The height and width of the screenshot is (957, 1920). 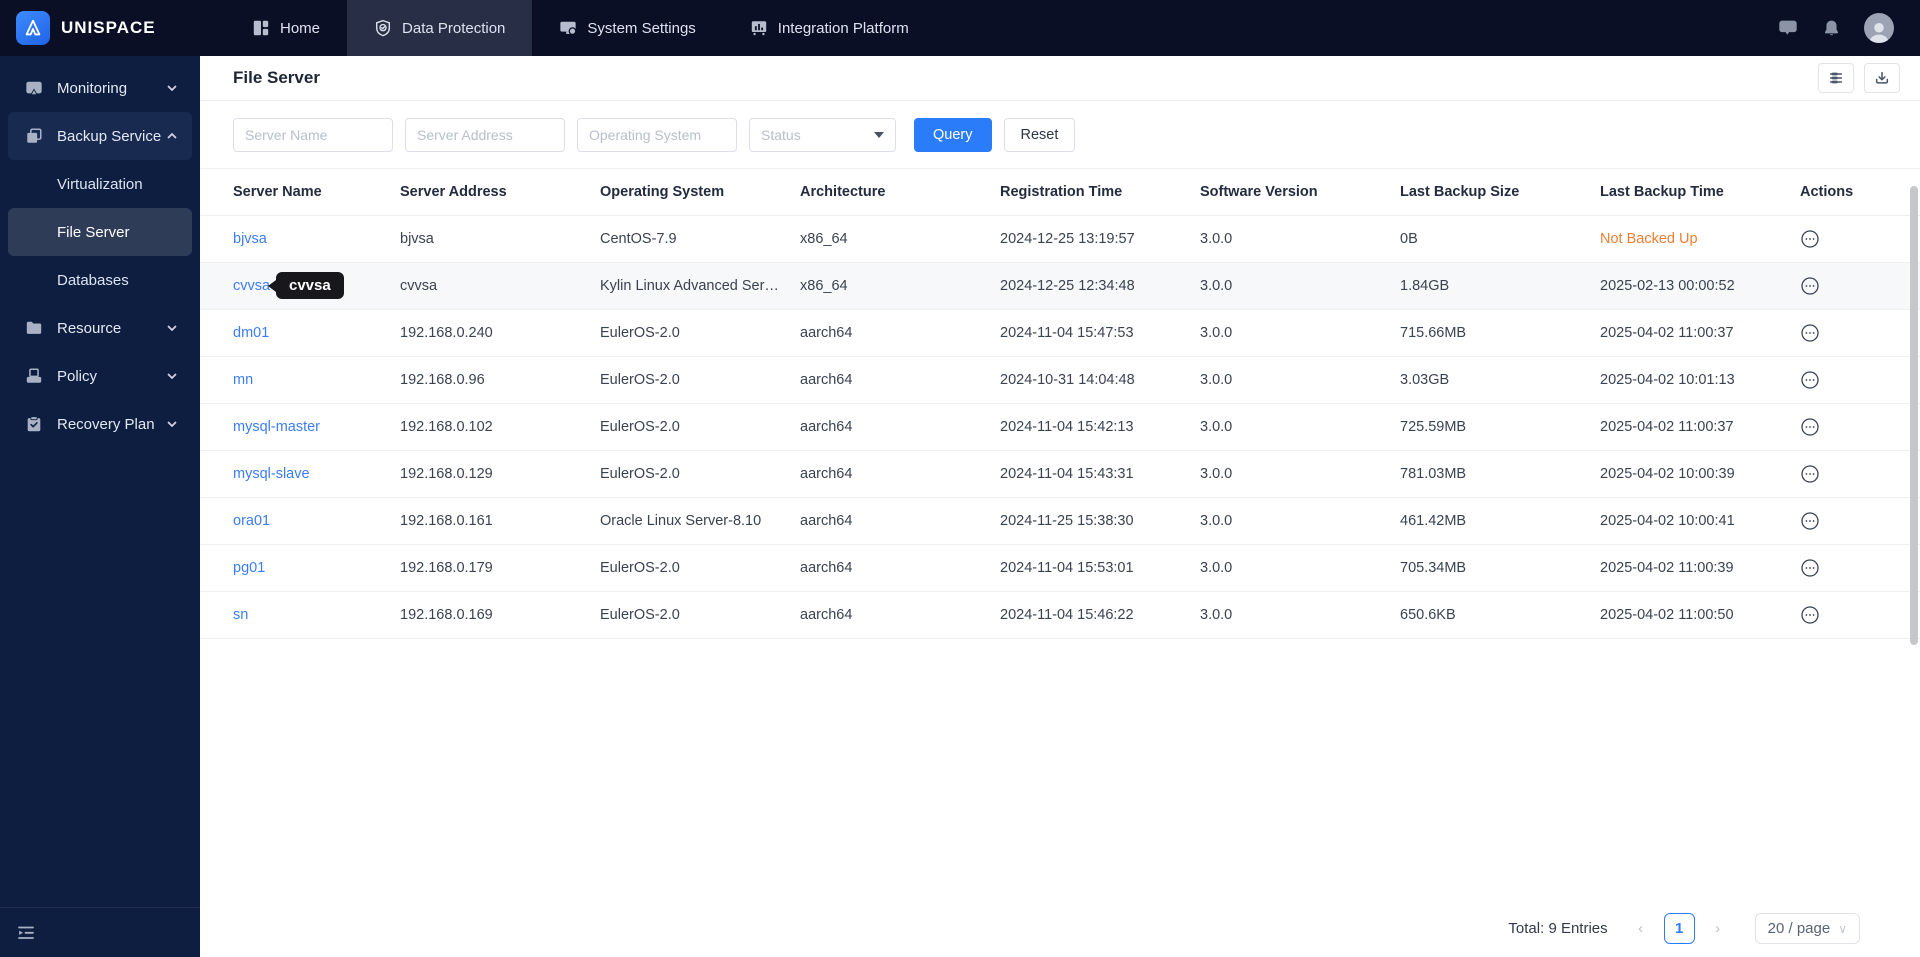 What do you see at coordinates (500, 192) in the screenshot?
I see `col-header-server-address: Server Address` at bounding box center [500, 192].